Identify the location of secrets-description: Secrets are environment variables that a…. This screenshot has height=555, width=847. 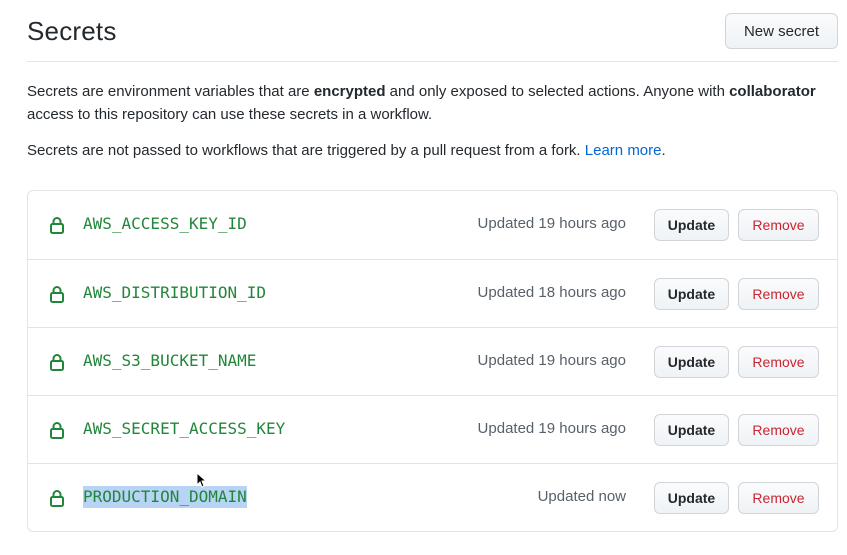
(433, 121).